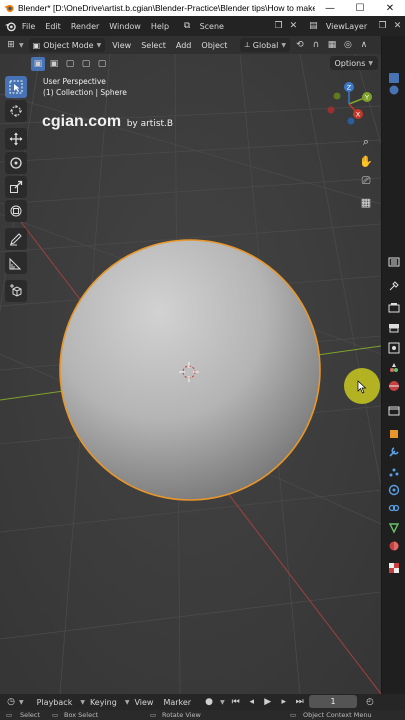  What do you see at coordinates (394, 528) in the screenshot?
I see `data-properties-icon` at bounding box center [394, 528].